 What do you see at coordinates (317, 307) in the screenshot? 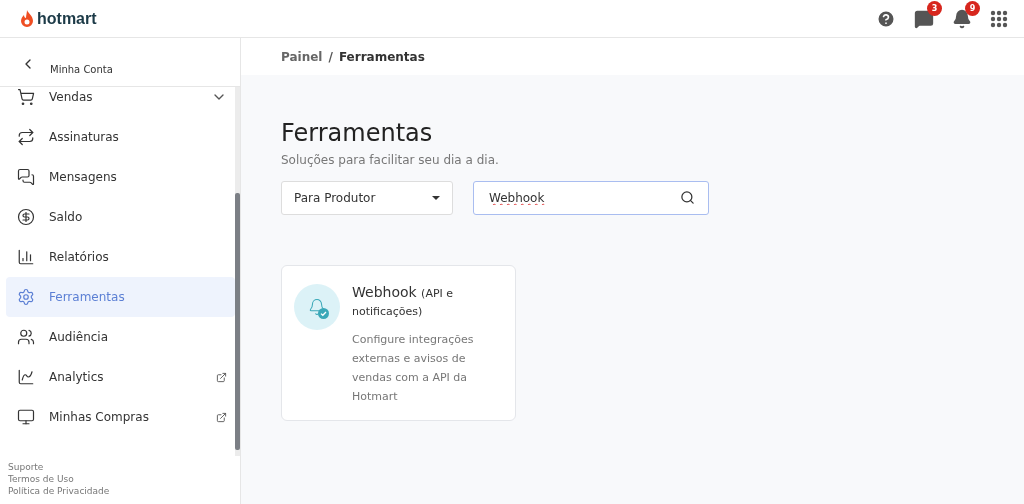
I see `bell-check-icon` at bounding box center [317, 307].